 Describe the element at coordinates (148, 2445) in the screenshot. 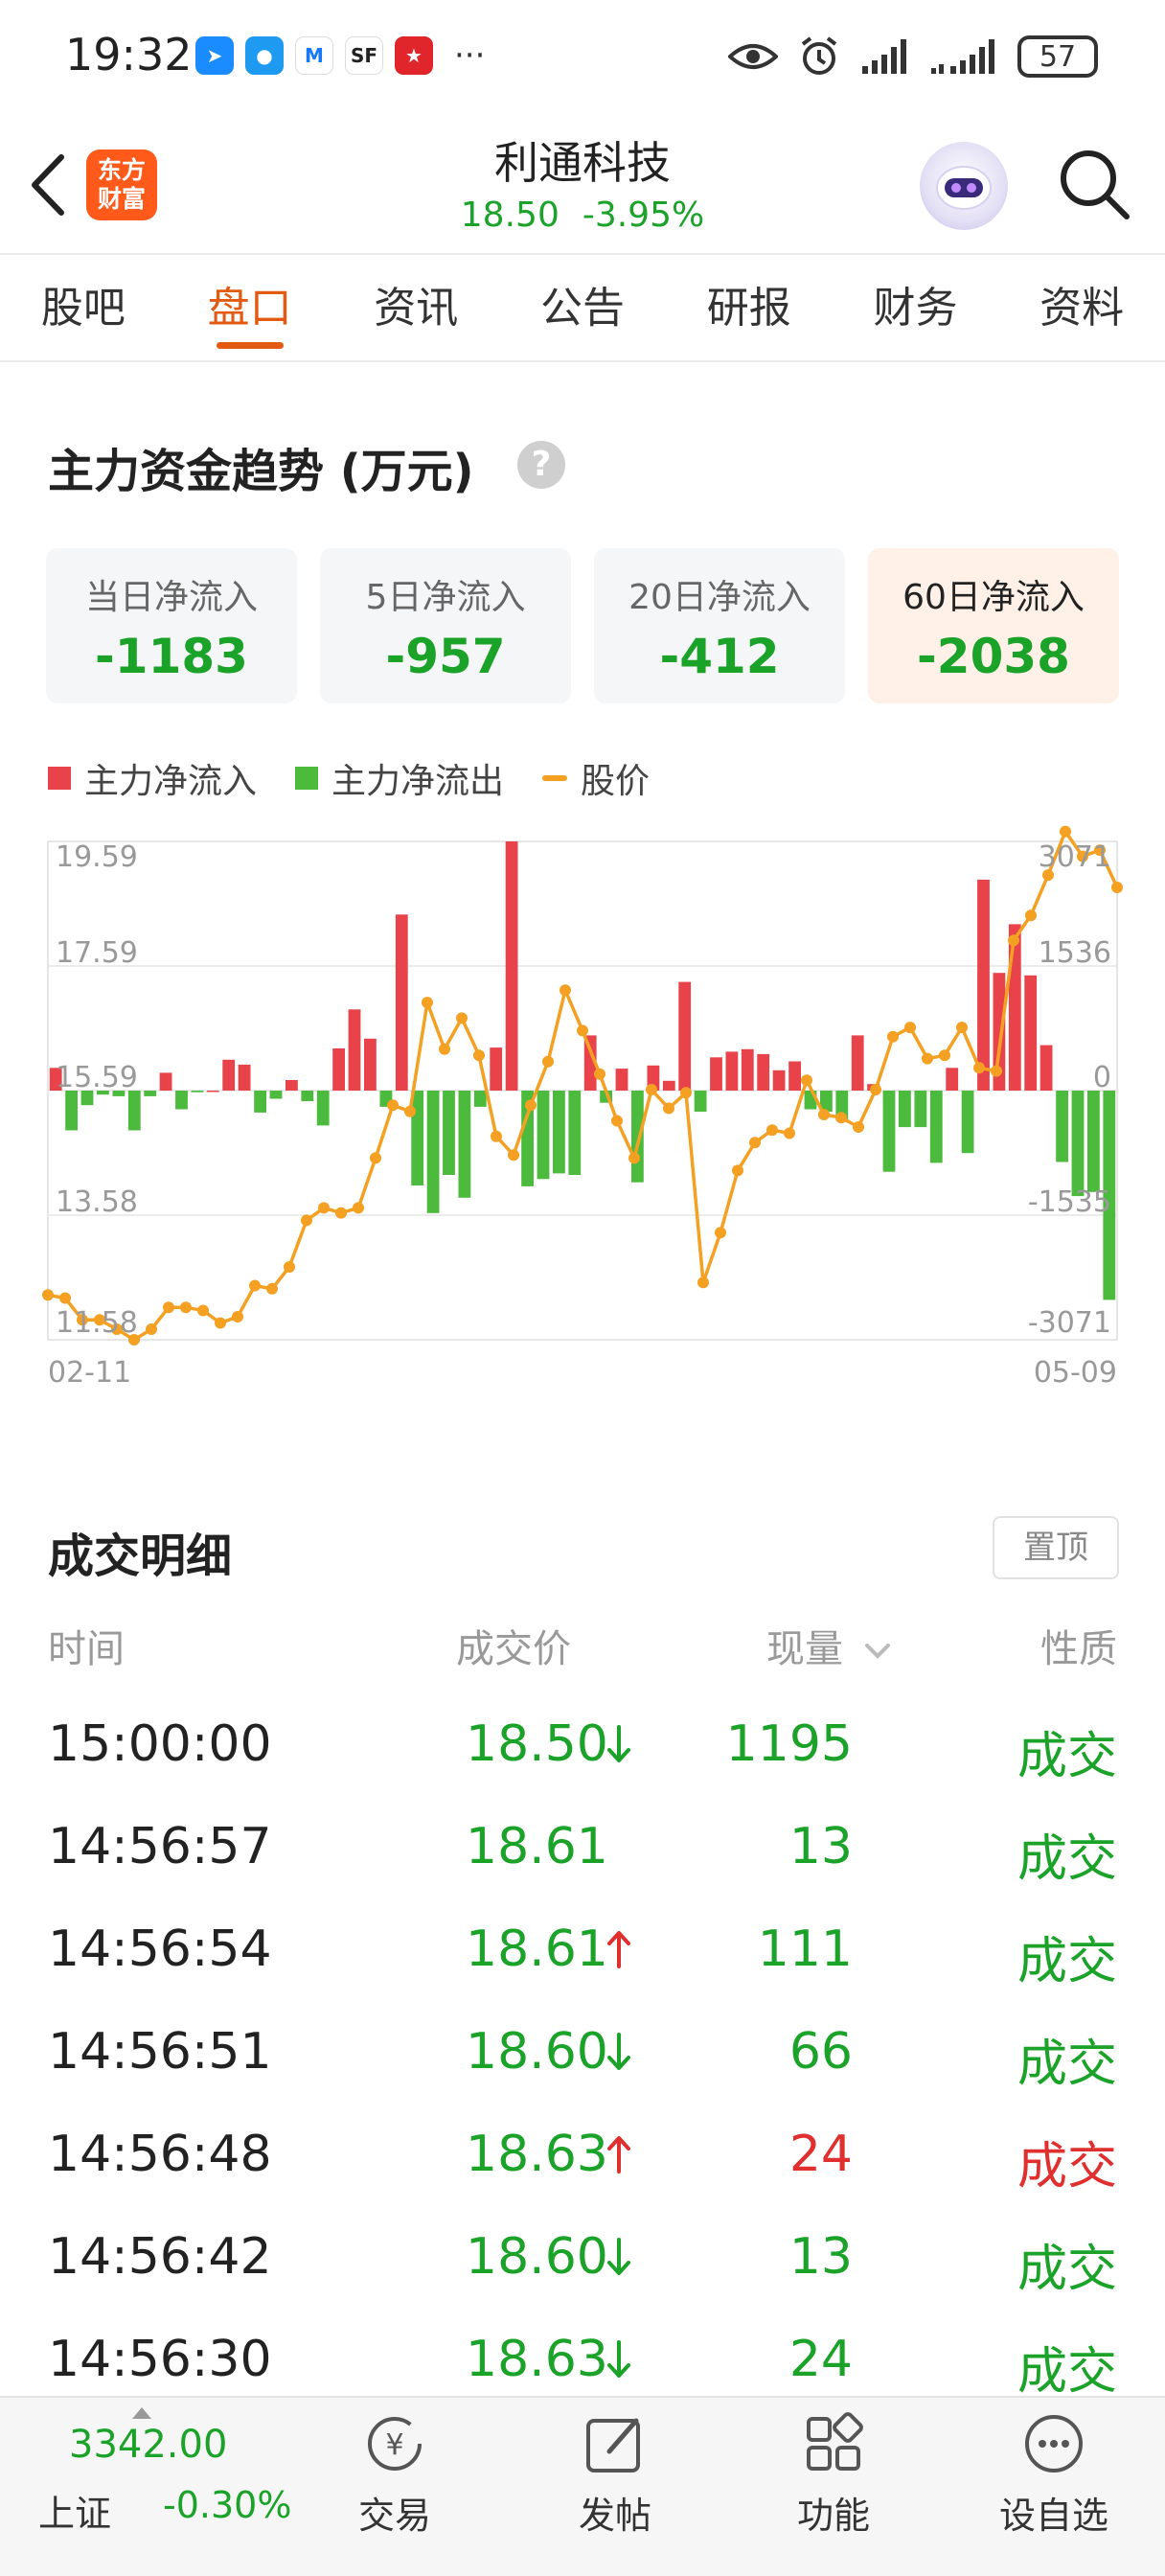

I see `index-value: 3342.00` at that location.